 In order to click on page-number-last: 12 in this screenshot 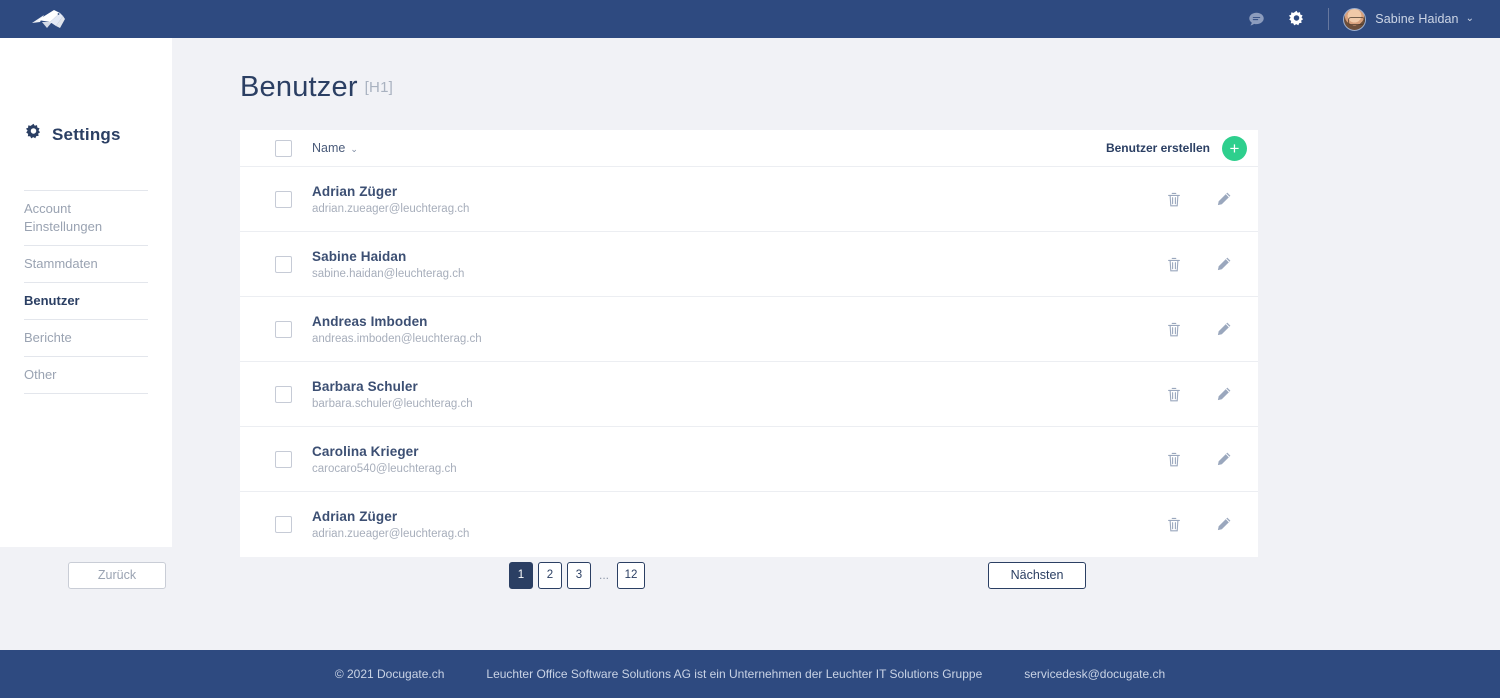, I will do `click(631, 575)`.